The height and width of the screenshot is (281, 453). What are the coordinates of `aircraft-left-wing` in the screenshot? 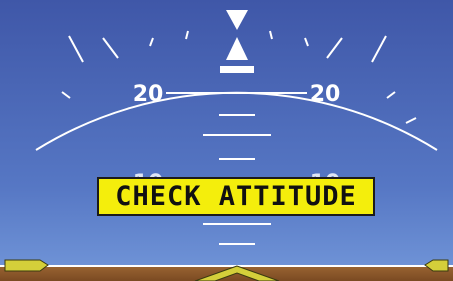 It's located at (26, 265).